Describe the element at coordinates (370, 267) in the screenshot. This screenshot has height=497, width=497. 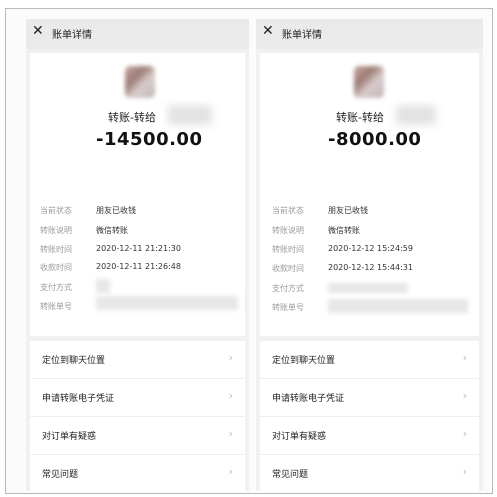
I see `detail-value: 2020-12-12 15:44:31` at that location.